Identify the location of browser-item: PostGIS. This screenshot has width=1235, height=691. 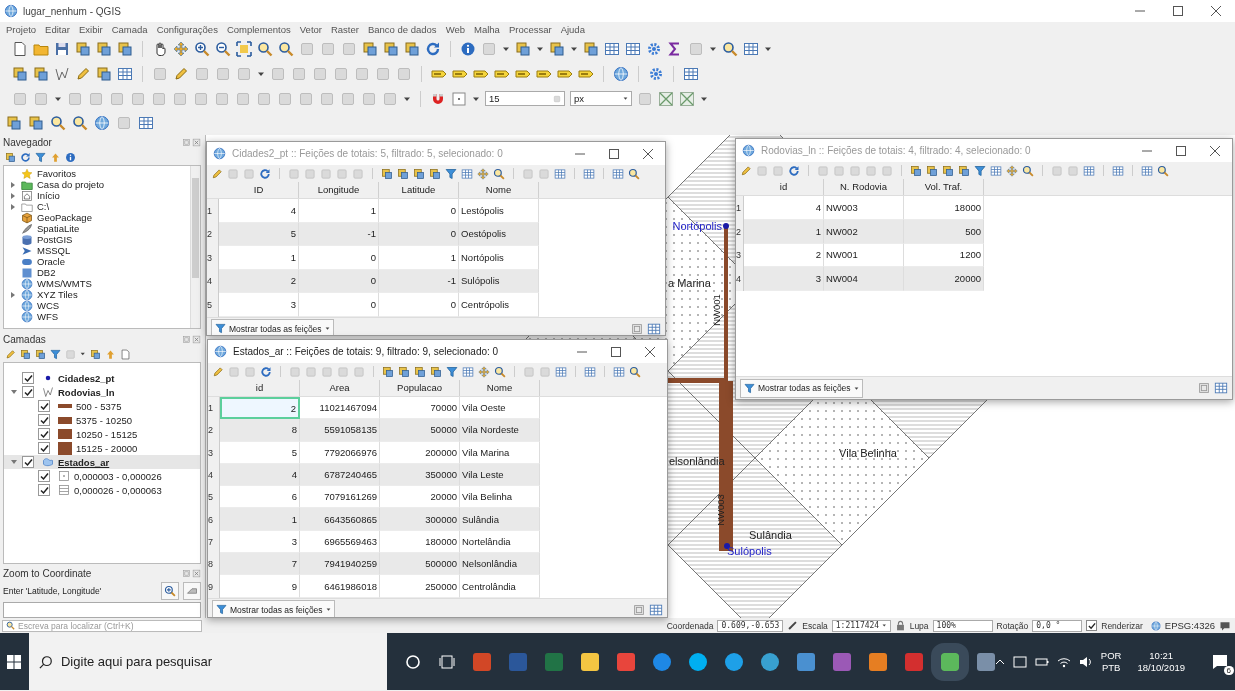
(47, 239).